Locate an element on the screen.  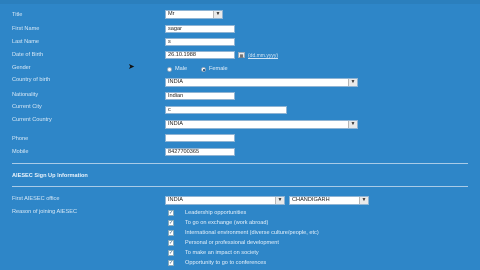
gender-male-radio is located at coordinates (169, 69).